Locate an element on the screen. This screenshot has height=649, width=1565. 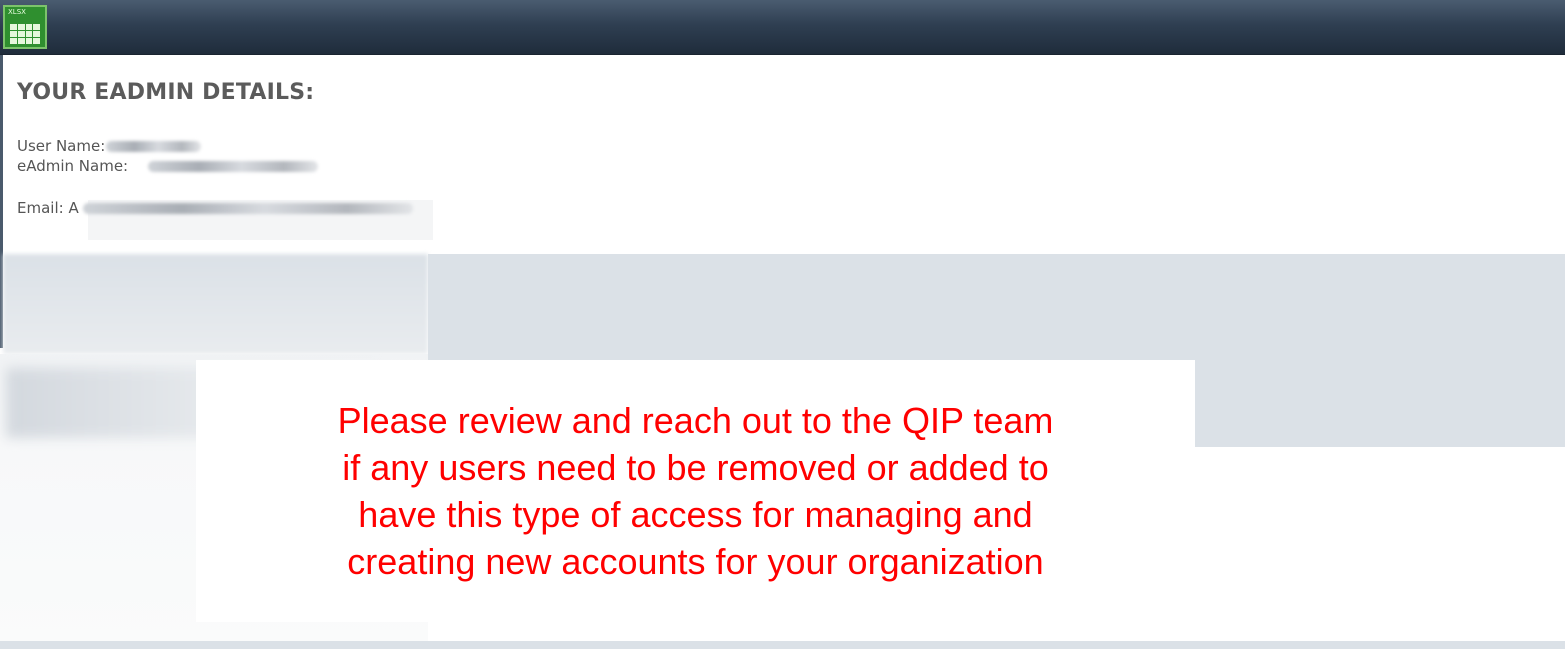
eadmin-name-row: eAdmin Name: is located at coordinates (168, 166).